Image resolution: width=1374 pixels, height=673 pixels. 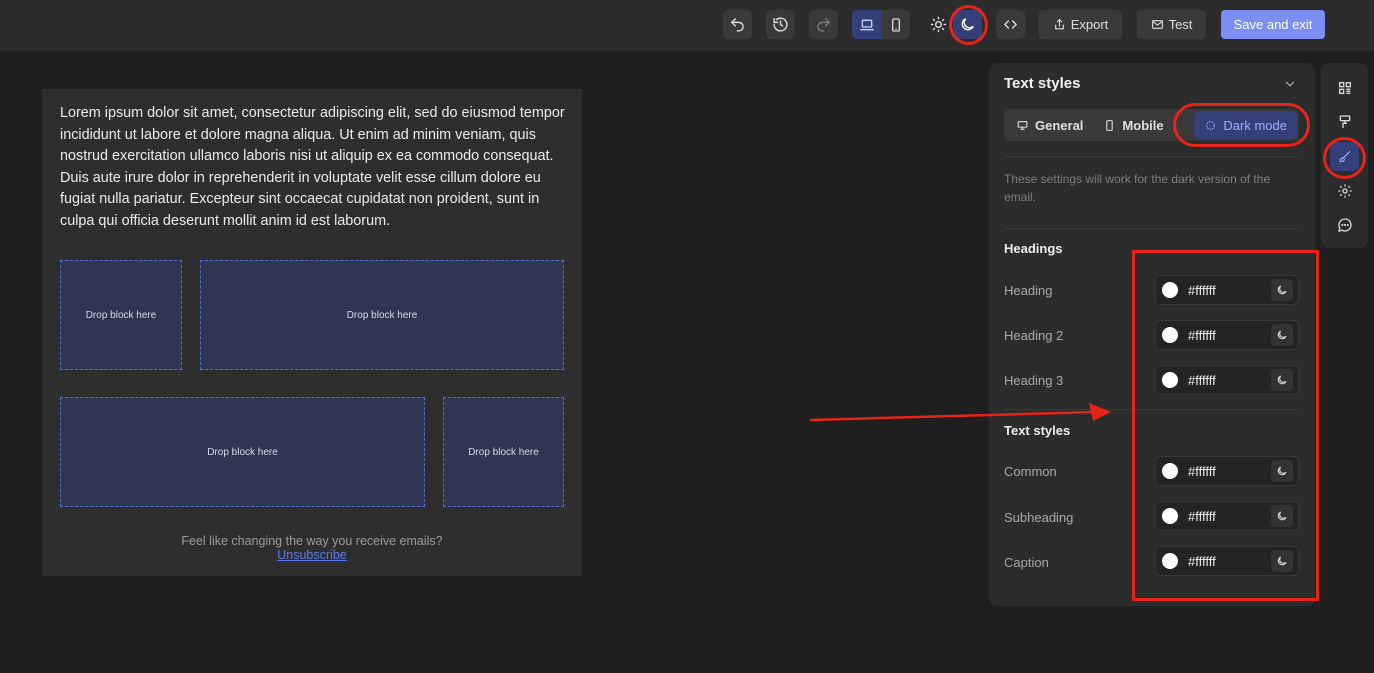 I want to click on sun-icon, so click(x=938, y=24).